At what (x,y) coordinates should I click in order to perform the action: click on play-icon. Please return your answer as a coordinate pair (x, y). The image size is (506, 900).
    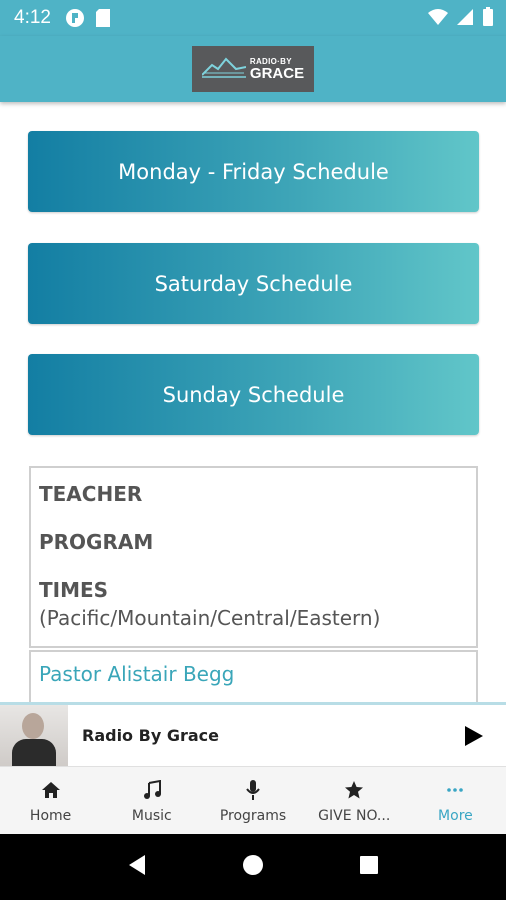
    Looking at the image, I should click on (474, 735).